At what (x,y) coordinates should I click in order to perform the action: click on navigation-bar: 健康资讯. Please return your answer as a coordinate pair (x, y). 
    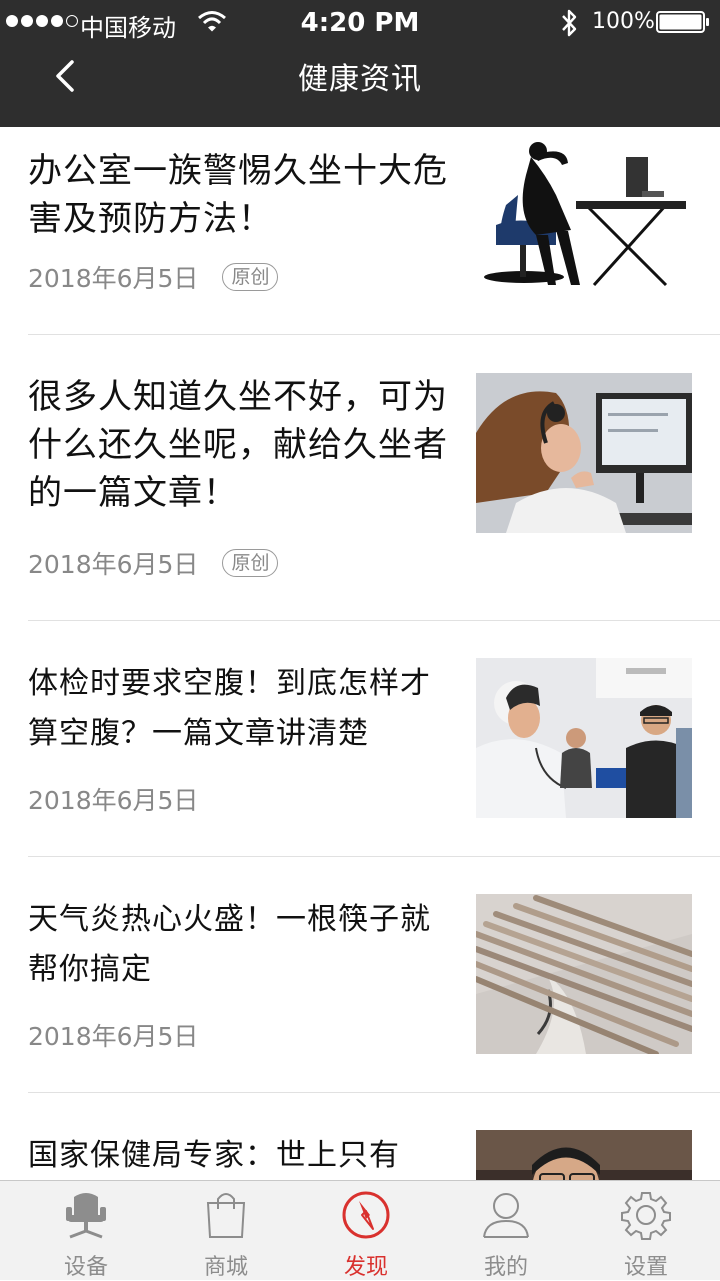
    Looking at the image, I should click on (360, 85).